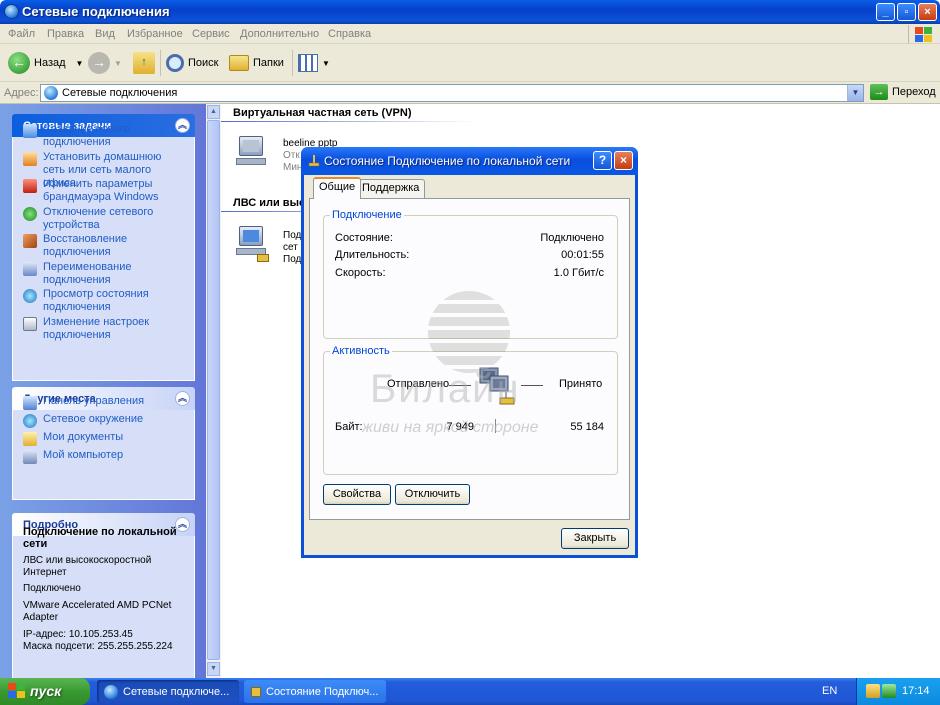  Describe the element at coordinates (96, 300) in the screenshot. I see `task-label: Просмотр состояния подключения` at that location.